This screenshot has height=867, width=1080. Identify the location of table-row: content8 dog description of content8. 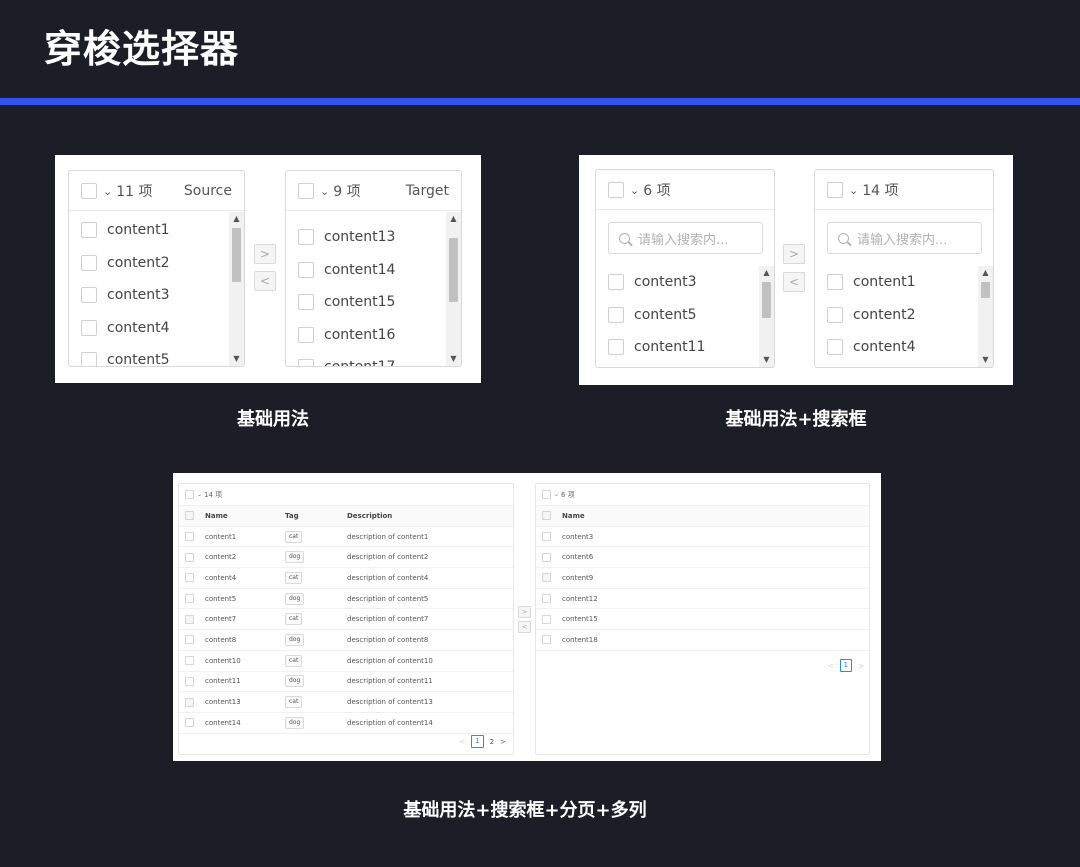
(346, 640).